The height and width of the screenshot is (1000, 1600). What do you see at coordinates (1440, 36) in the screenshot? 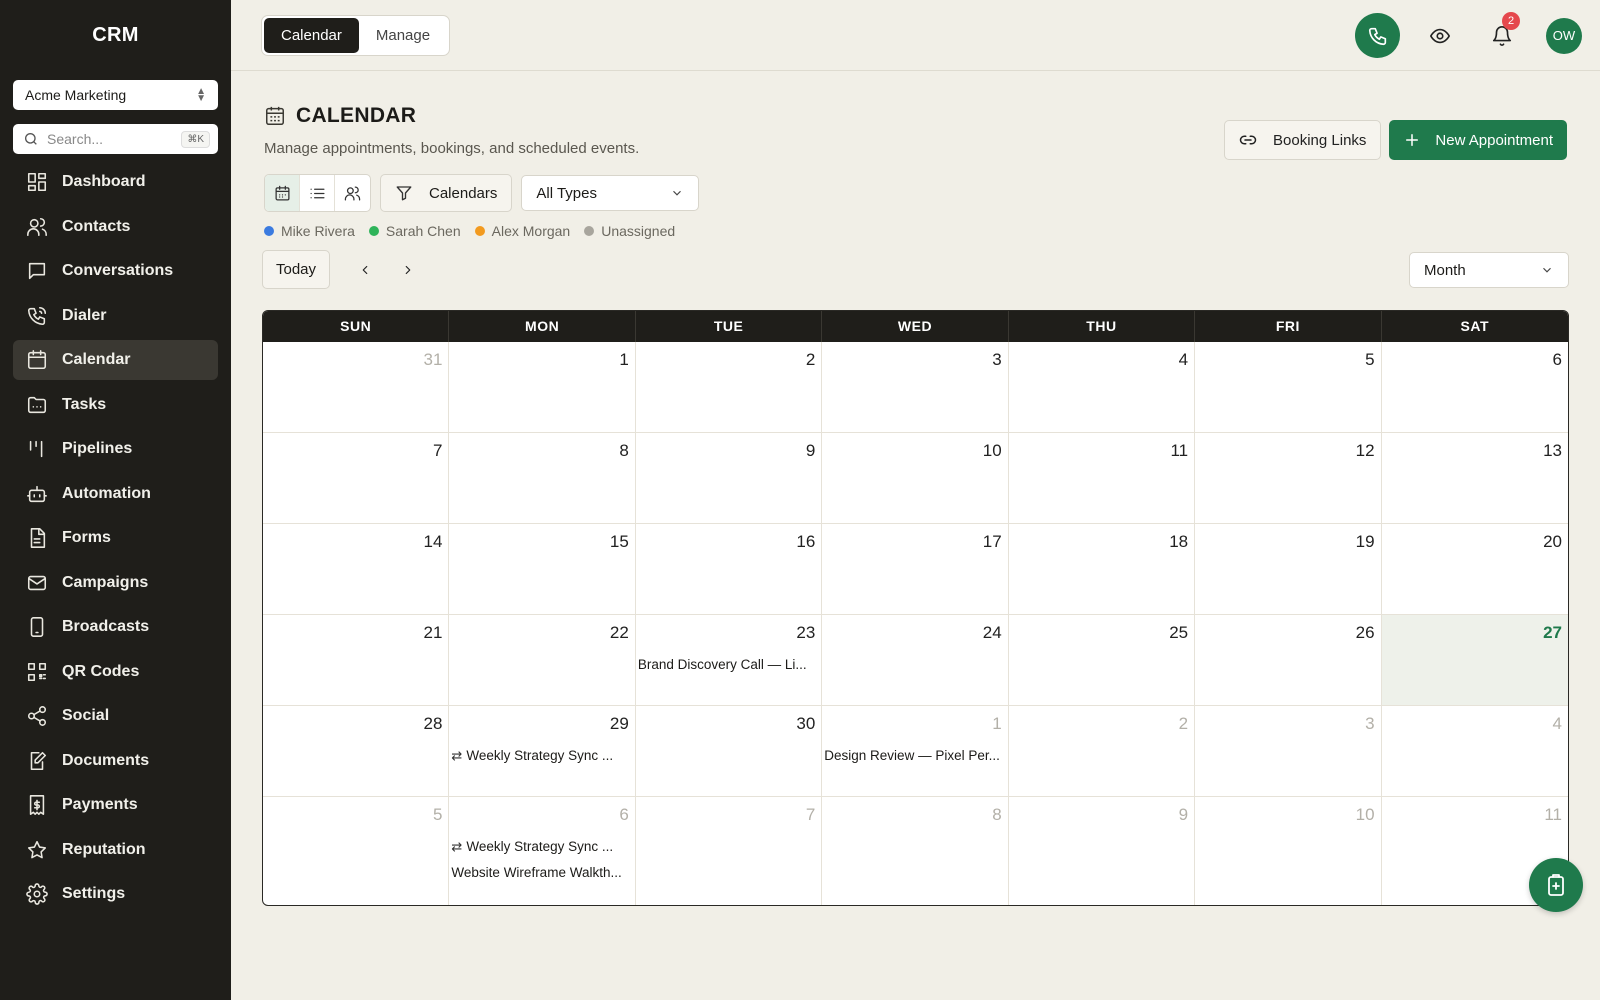
I see `visibility-button` at bounding box center [1440, 36].